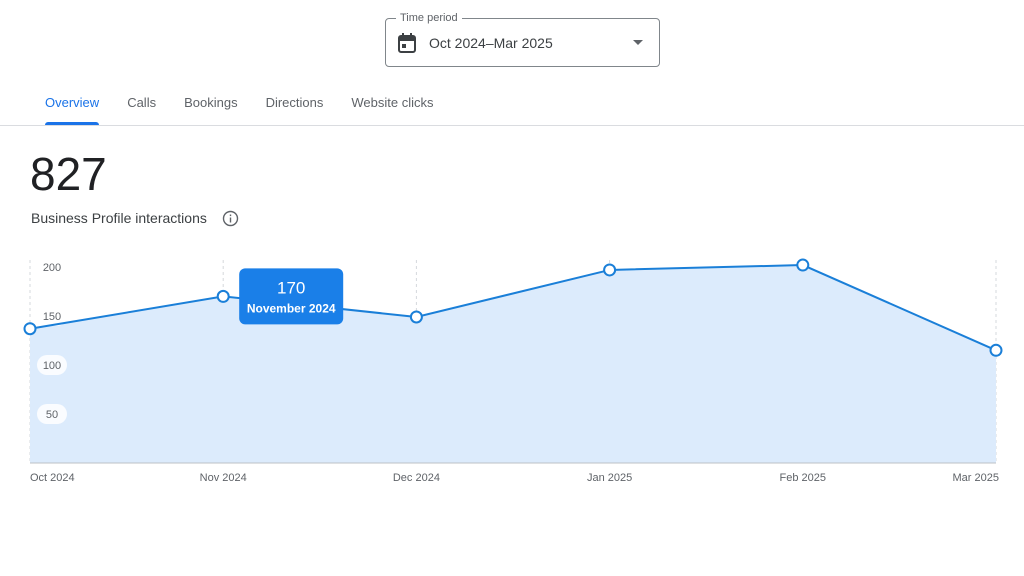 This screenshot has width=1024, height=576. I want to click on time-period-value: Oct 2024–Mar 2025, so click(491, 43).